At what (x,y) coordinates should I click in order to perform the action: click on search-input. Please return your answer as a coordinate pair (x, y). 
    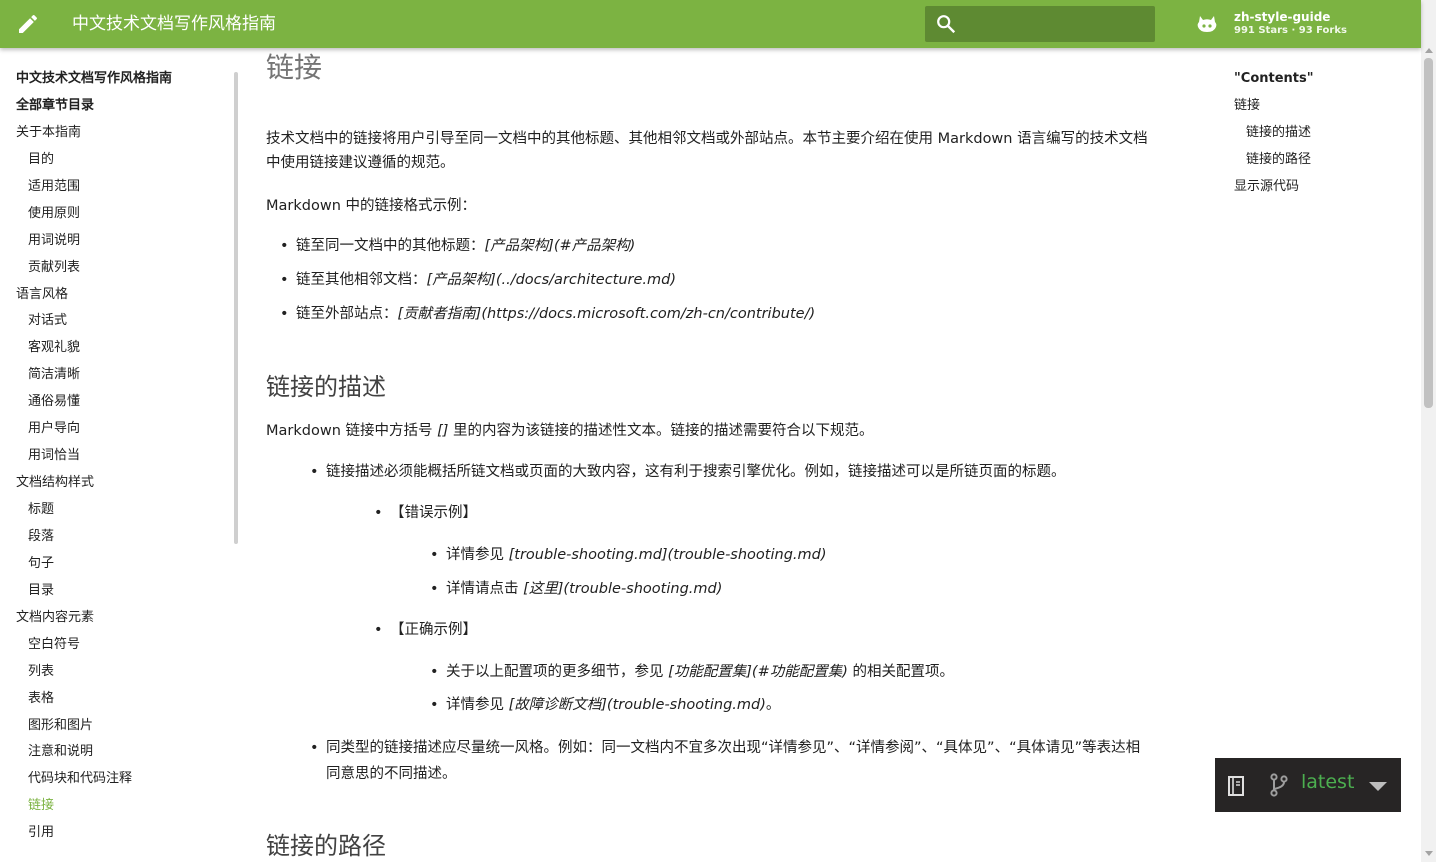
    Looking at the image, I should click on (1057, 24).